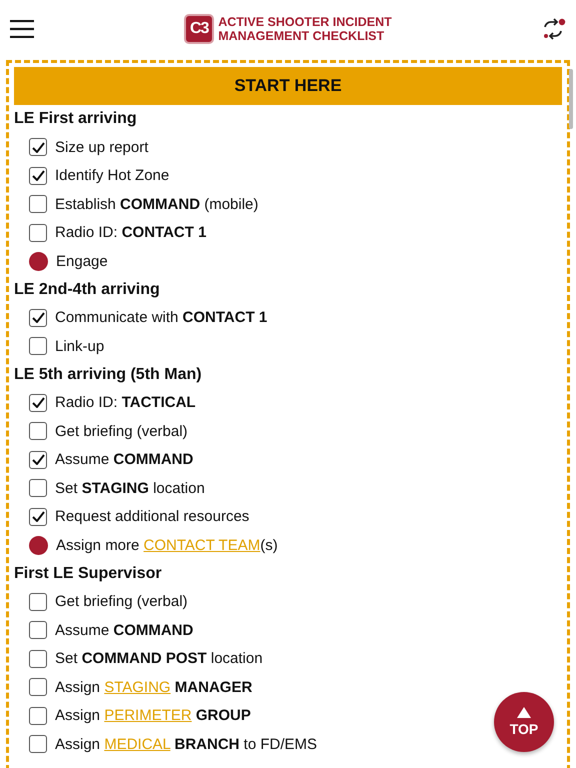  What do you see at coordinates (125, 403) in the screenshot?
I see `checklist-item-text: Radio ID: TACTICAL` at bounding box center [125, 403].